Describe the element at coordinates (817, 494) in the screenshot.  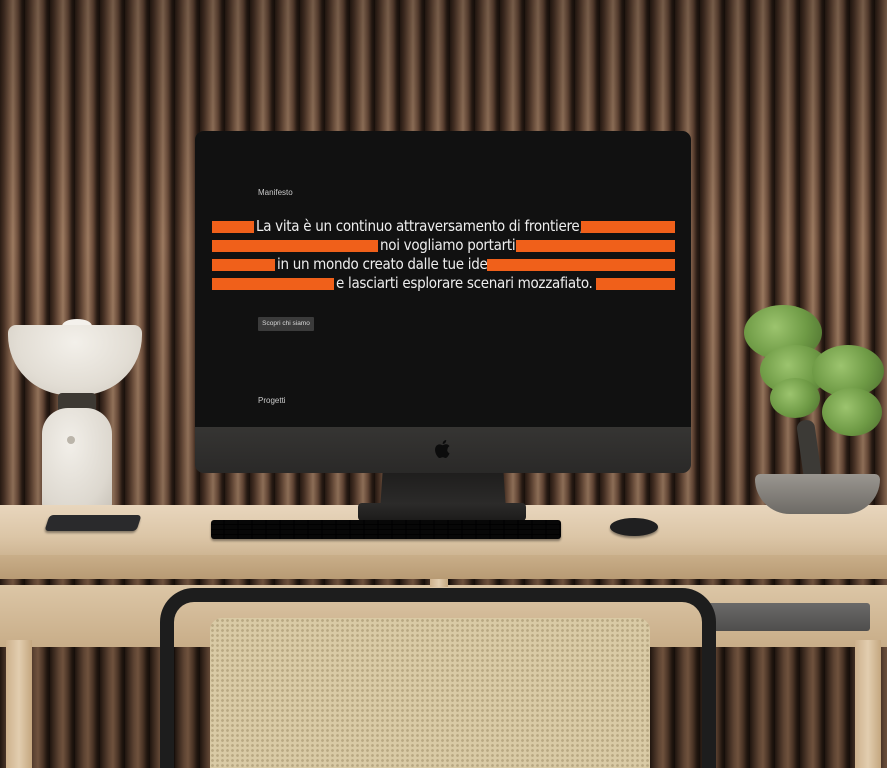
I see `bonsai-pot` at that location.